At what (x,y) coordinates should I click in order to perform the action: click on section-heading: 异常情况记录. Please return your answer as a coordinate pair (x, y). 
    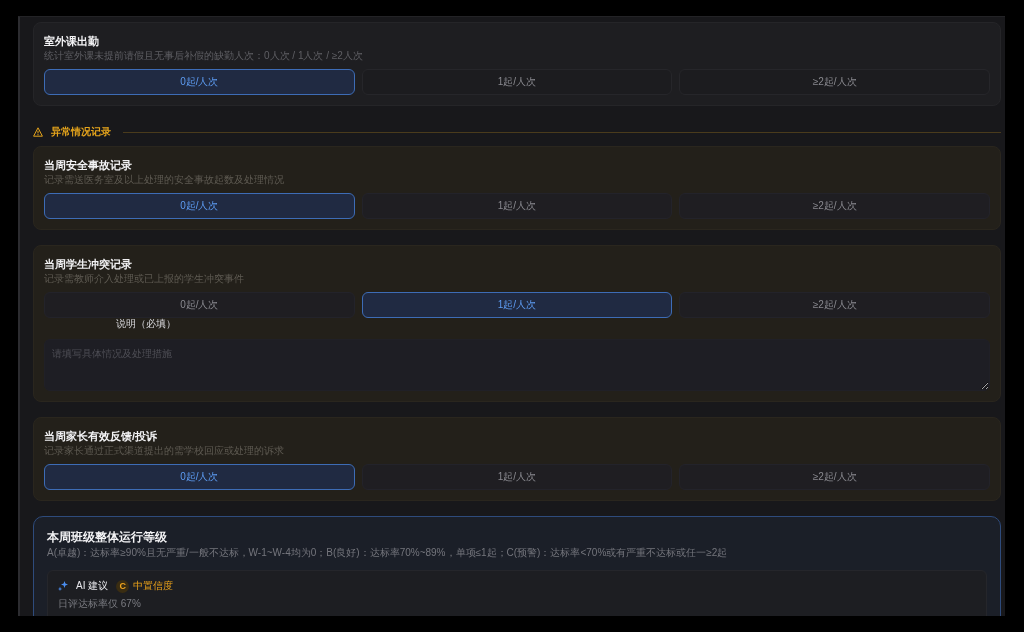
    Looking at the image, I should click on (81, 132).